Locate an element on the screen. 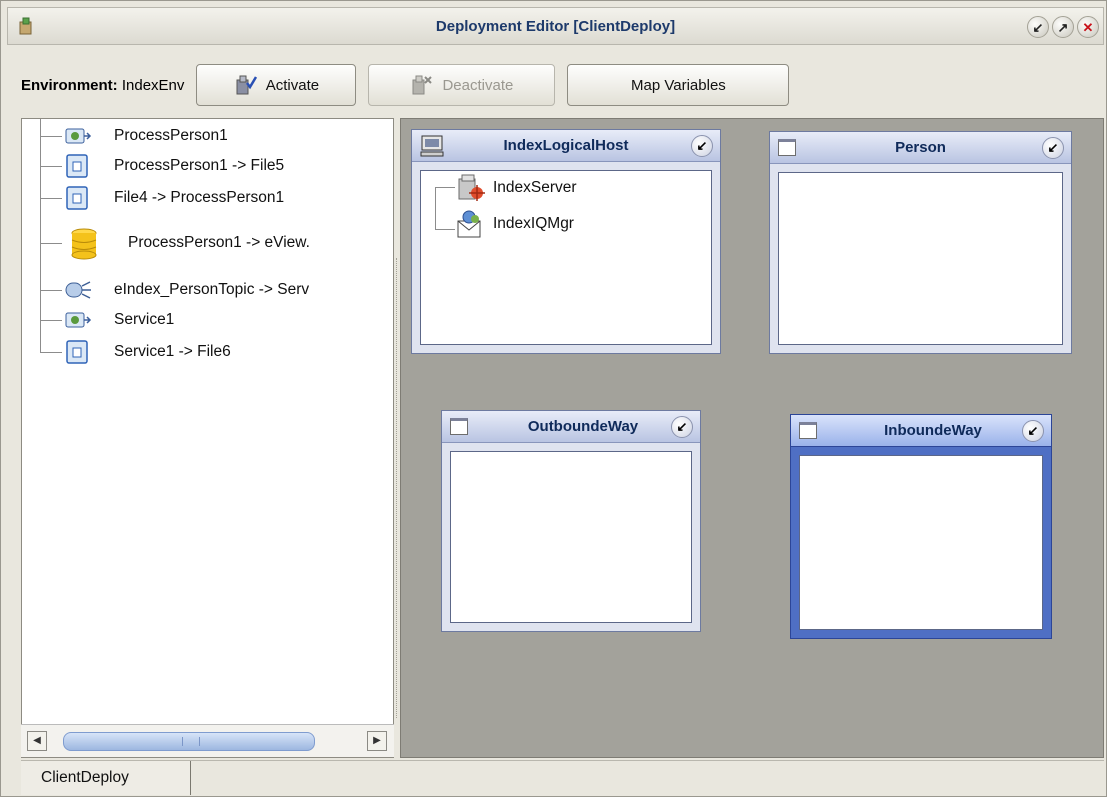 This screenshot has width=1107, height=797. environment-label: Environment: IndexEnv is located at coordinates (102, 85).